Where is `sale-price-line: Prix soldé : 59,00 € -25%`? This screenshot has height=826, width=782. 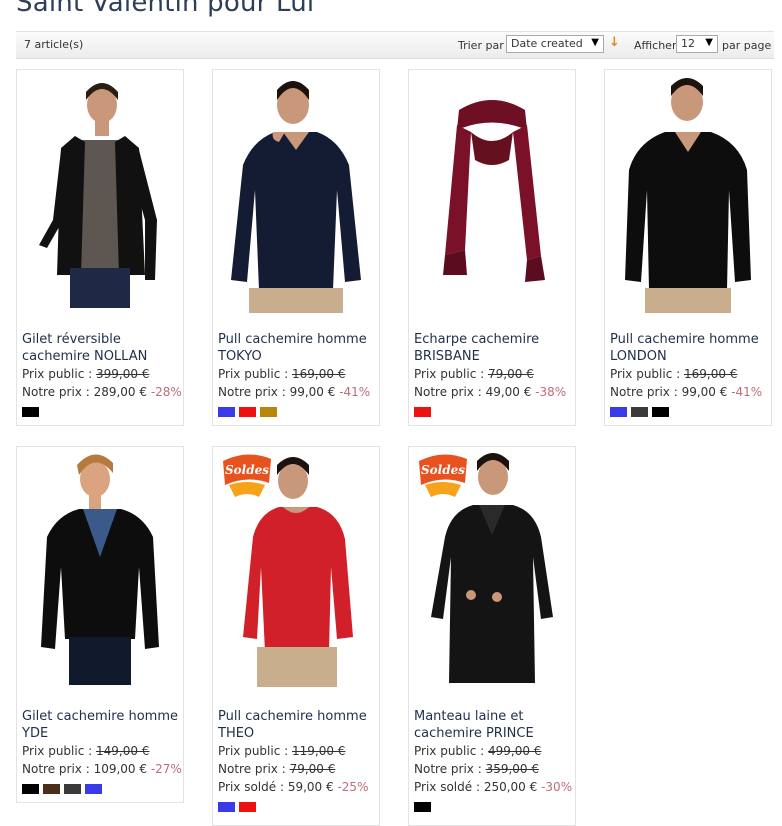 sale-price-line: Prix soldé : 59,00 € -25% is located at coordinates (293, 787).